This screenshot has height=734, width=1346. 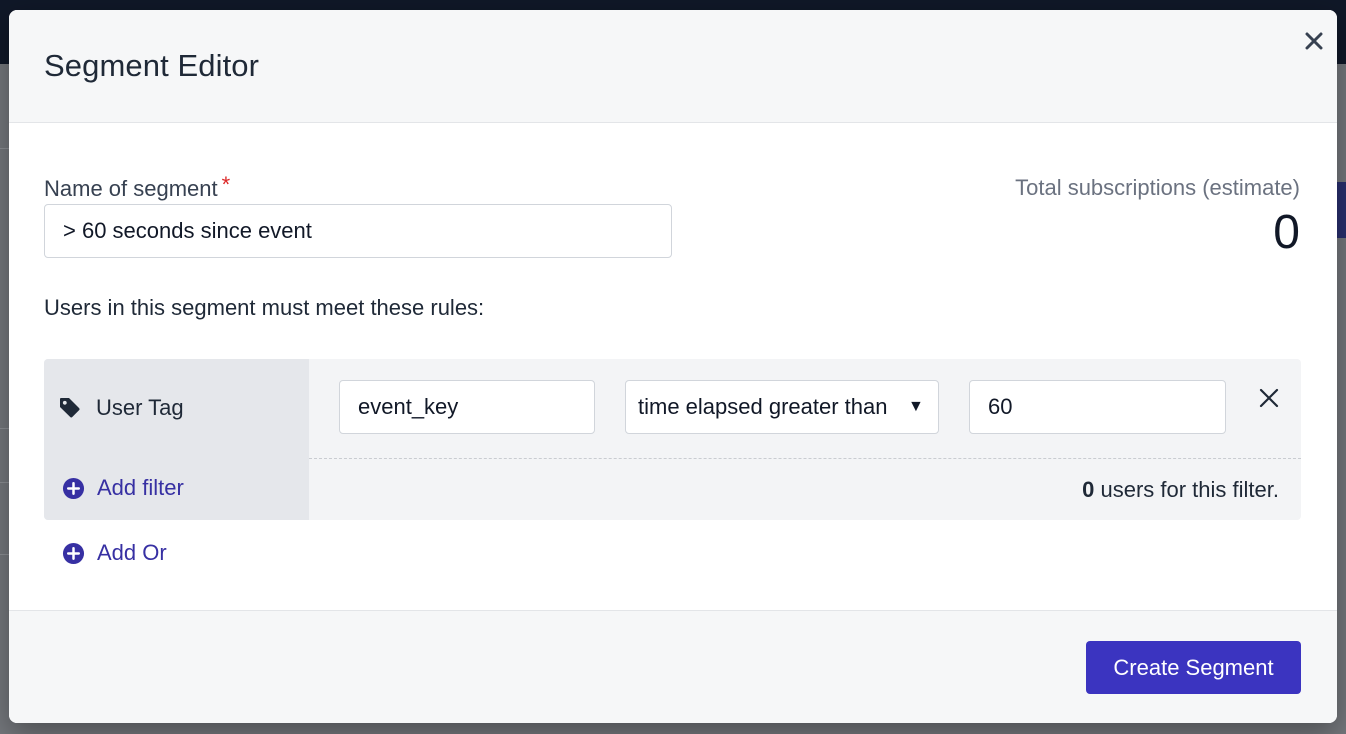 I want to click on filter-user-count-number: 0, so click(x=1088, y=489).